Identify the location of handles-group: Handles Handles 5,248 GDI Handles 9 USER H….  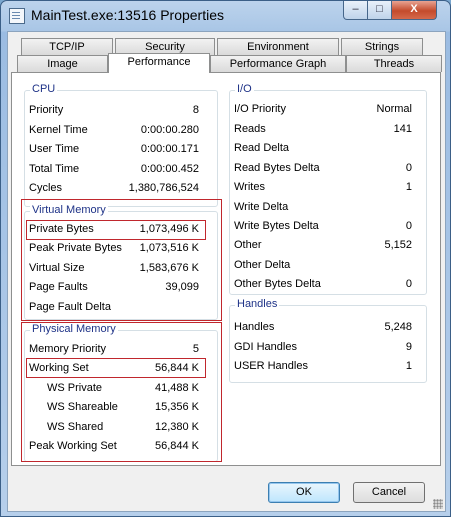
(328, 340).